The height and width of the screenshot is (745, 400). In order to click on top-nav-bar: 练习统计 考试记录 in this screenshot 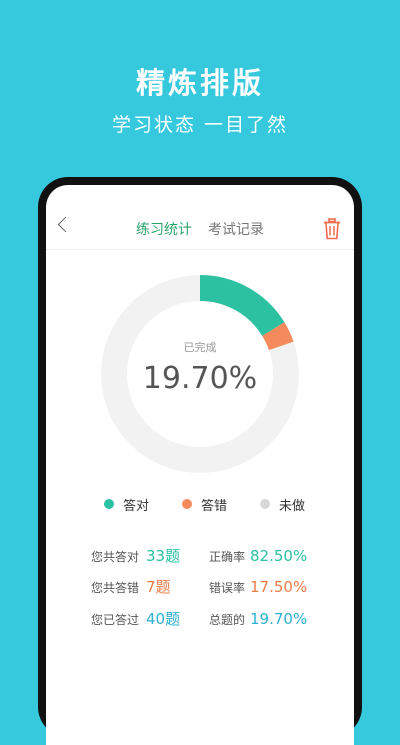, I will do `click(200, 217)`.